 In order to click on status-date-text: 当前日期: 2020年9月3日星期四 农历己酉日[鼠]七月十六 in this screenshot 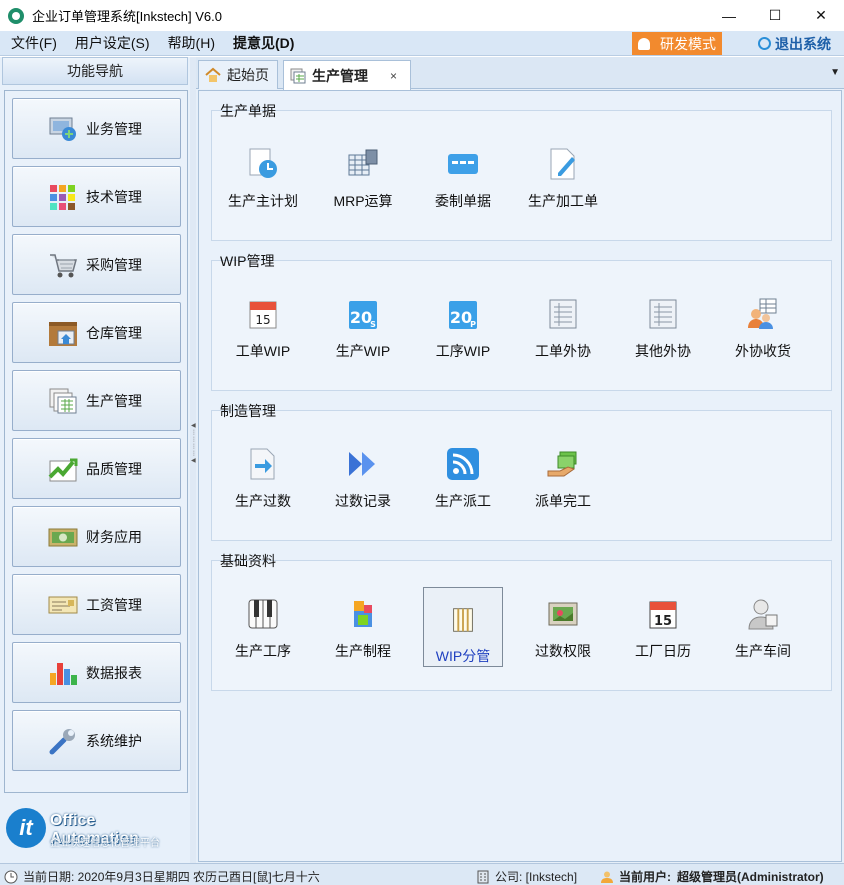, I will do `click(171, 877)`.